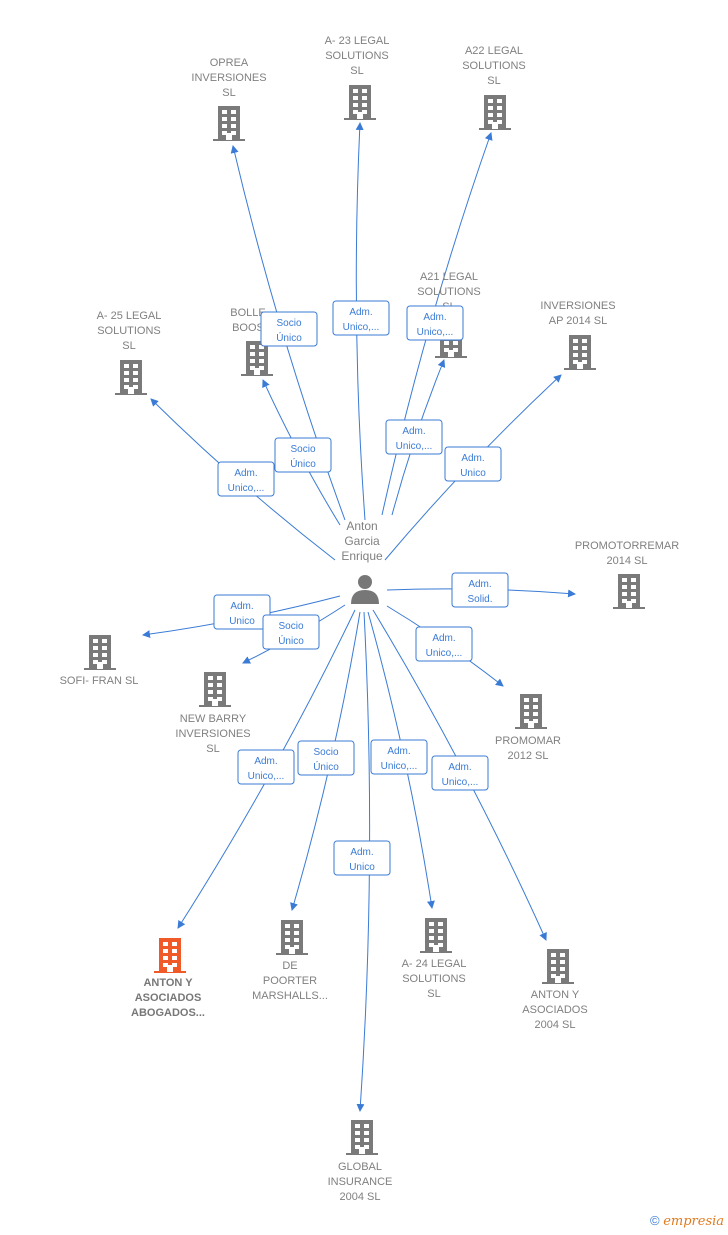  Describe the element at coordinates (528, 741) in the screenshot. I see `company-name: PROMOMAR` at that location.